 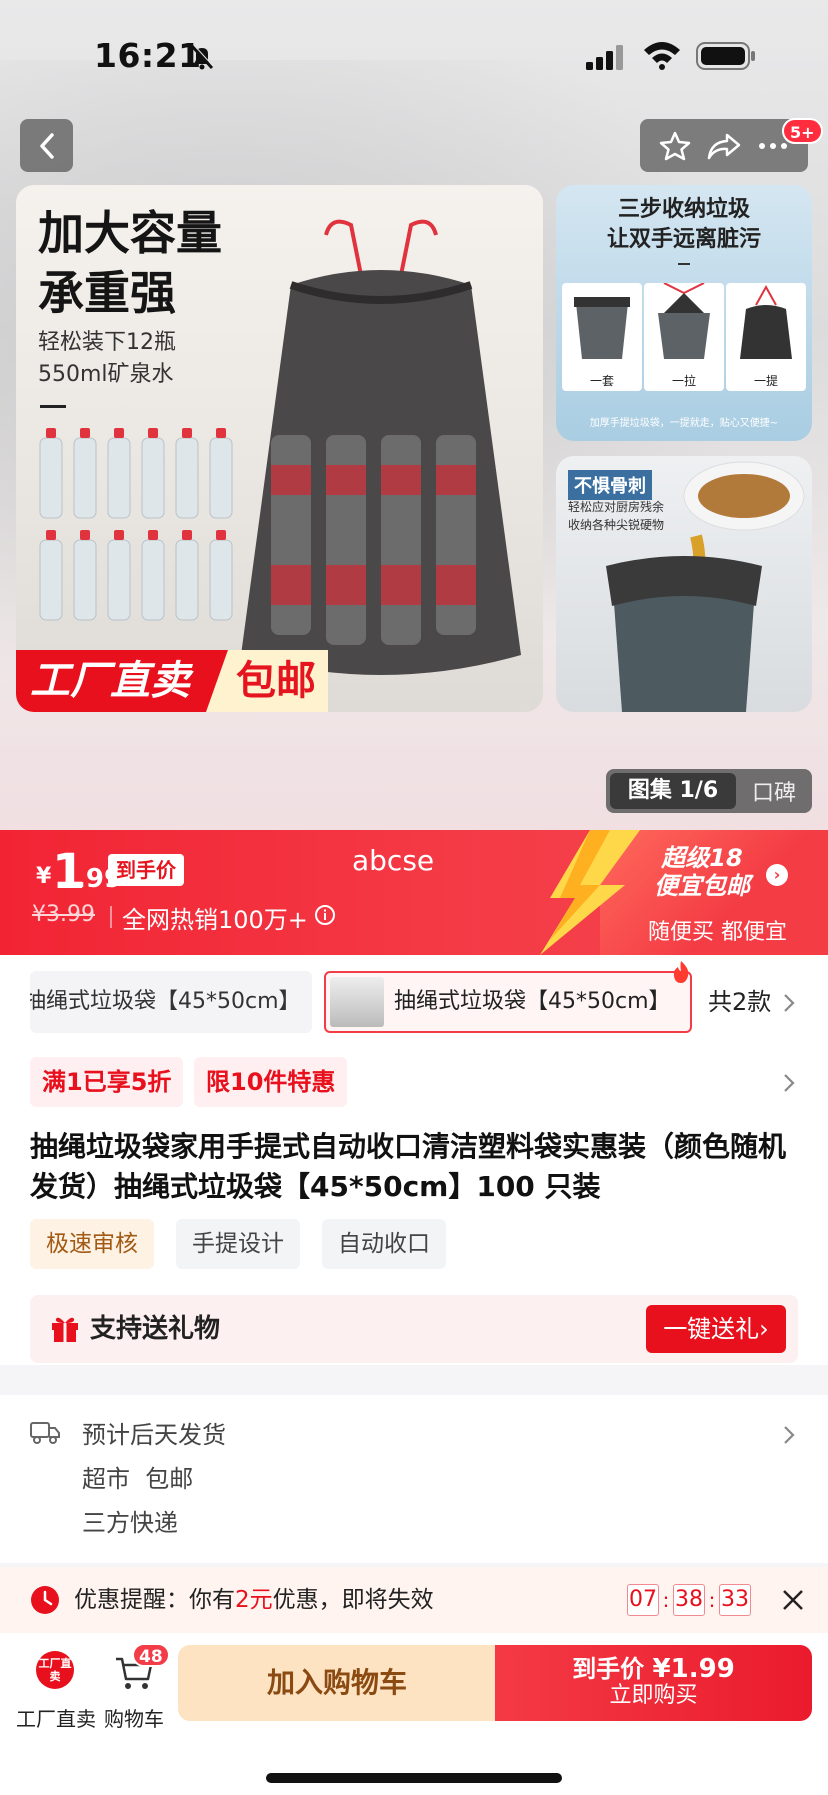 What do you see at coordinates (414, 55) in the screenshot?
I see `status-bar: 16:21` at bounding box center [414, 55].